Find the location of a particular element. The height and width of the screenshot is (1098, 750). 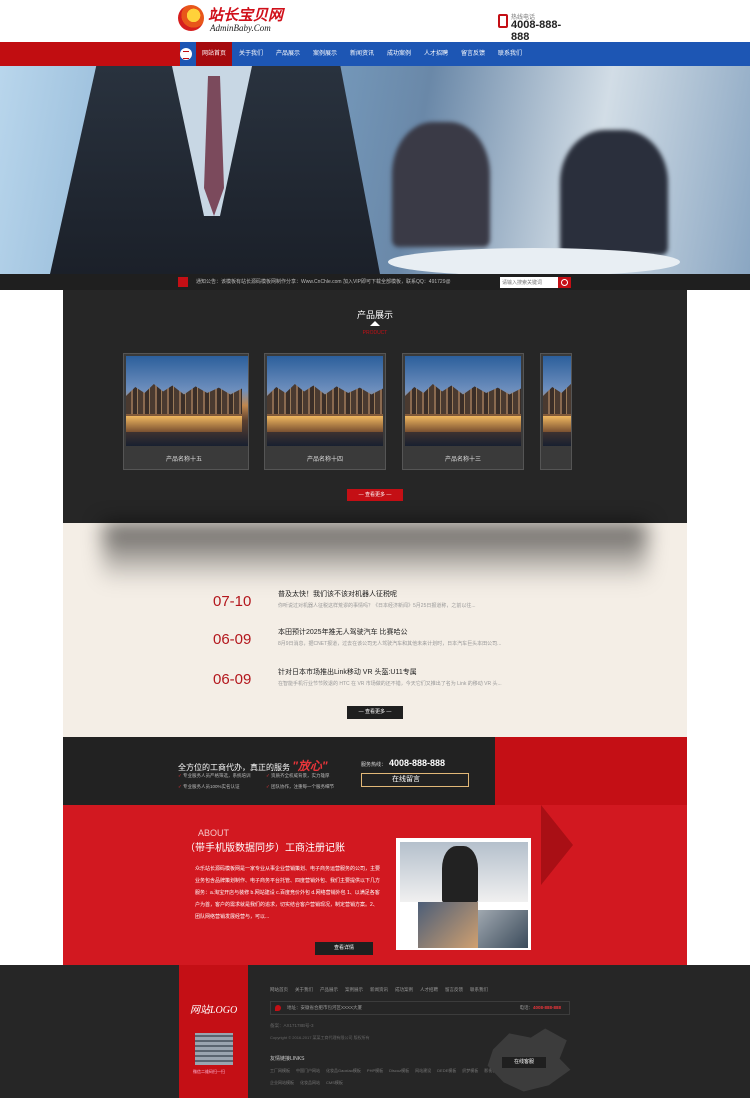

product-card: 产品名称十五 is located at coordinates (186, 411).